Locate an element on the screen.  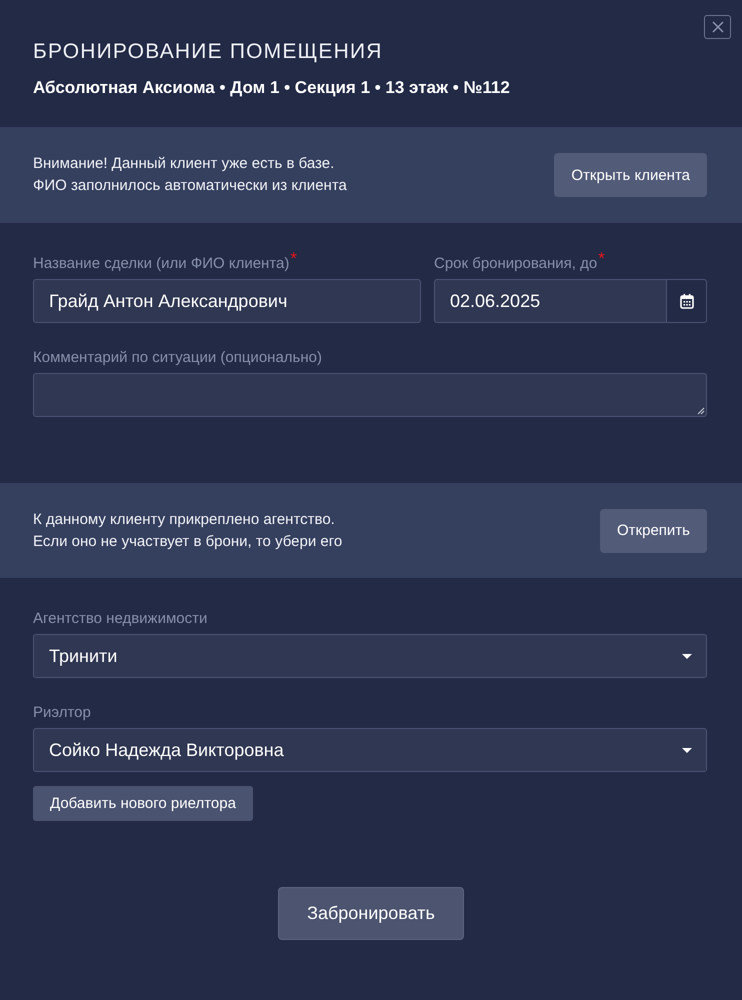
detach-button: Открепить is located at coordinates (653, 530).